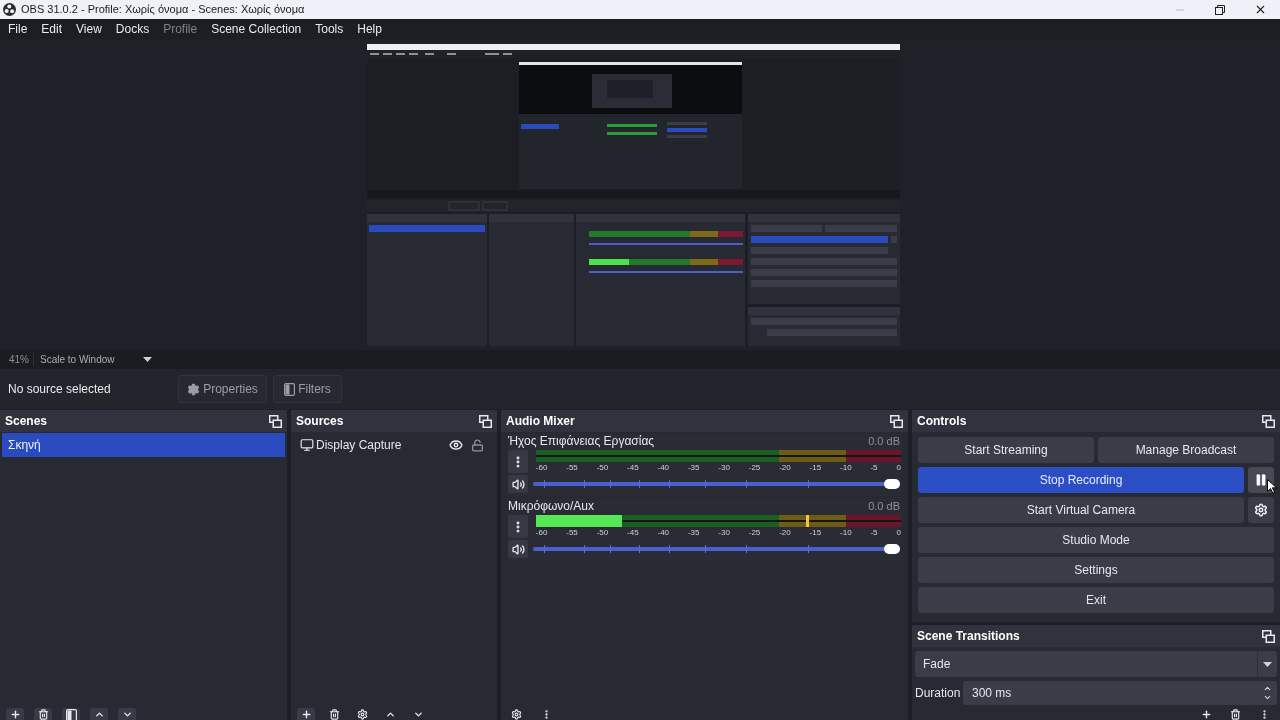  What do you see at coordinates (143, 445) in the screenshot?
I see `scene-item: Σκηνή` at bounding box center [143, 445].